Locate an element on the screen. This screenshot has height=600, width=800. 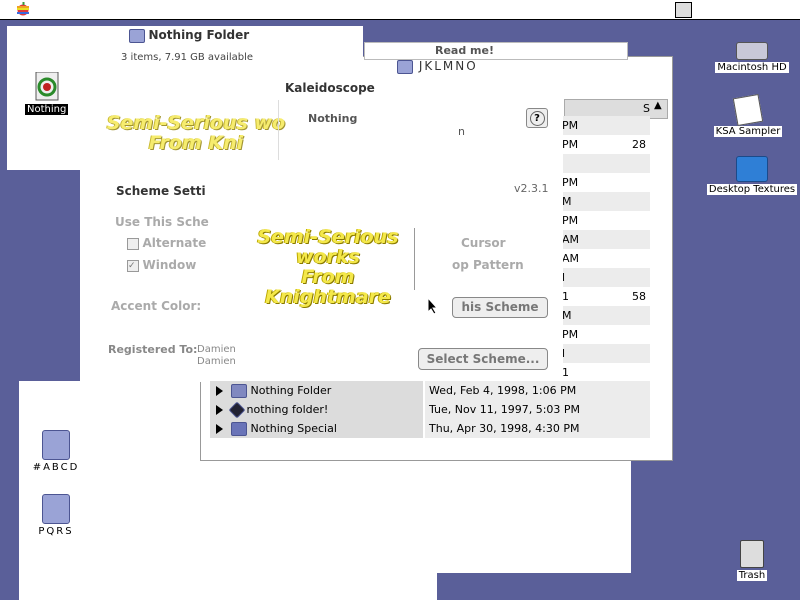
abcd-label: #ABCD is located at coordinates (56, 467).